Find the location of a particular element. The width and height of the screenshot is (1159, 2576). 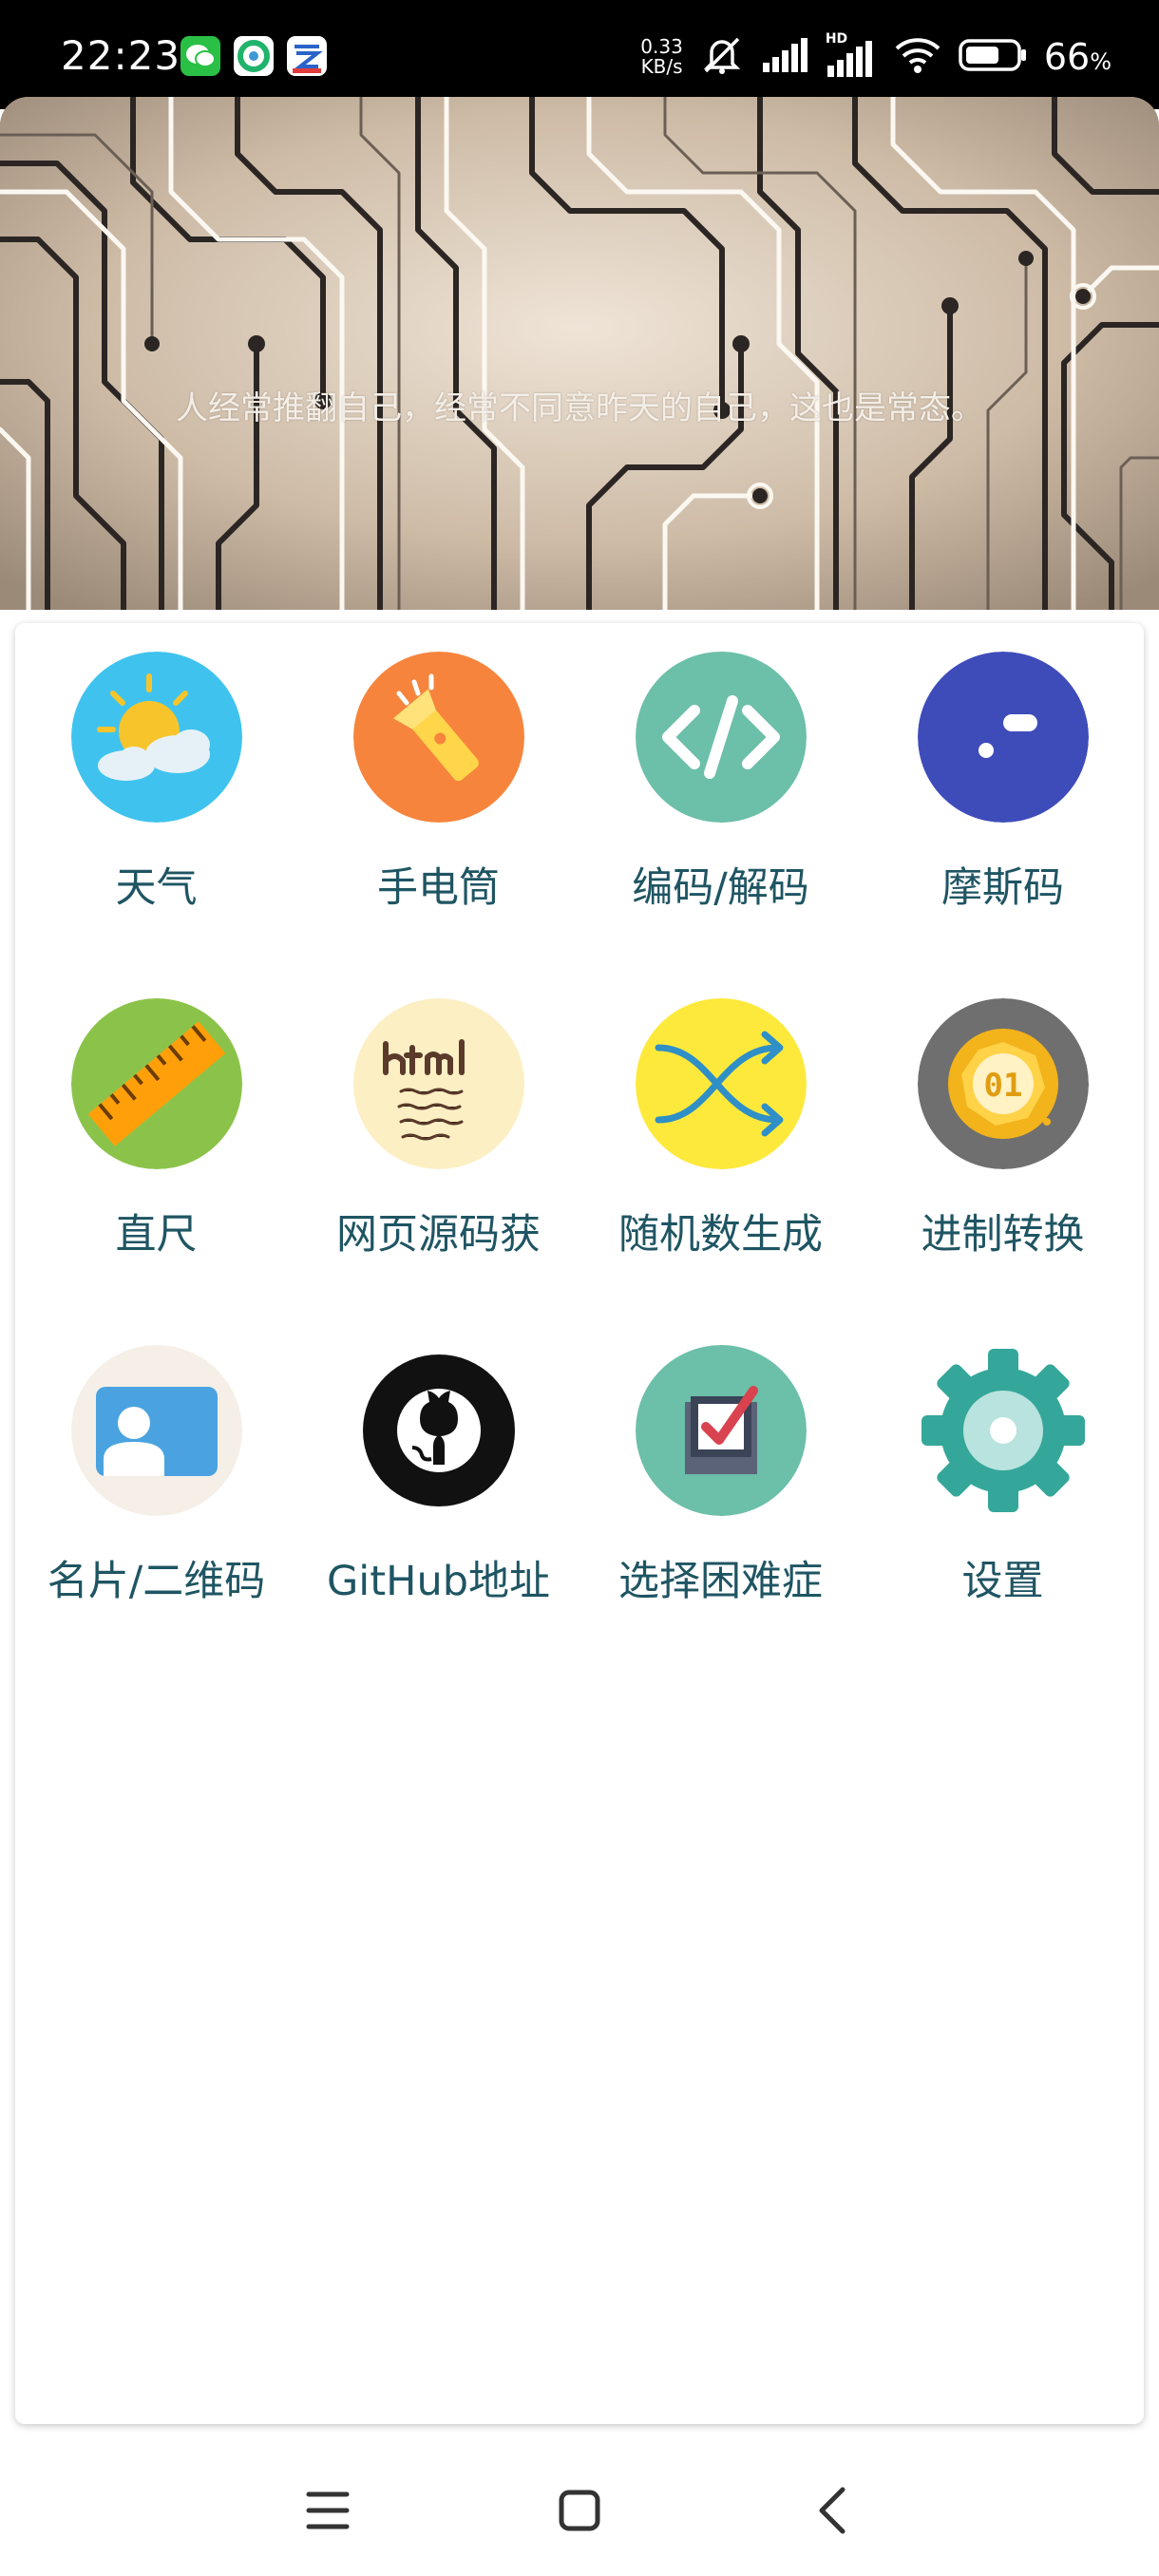

business-card-icon is located at coordinates (156, 1430).